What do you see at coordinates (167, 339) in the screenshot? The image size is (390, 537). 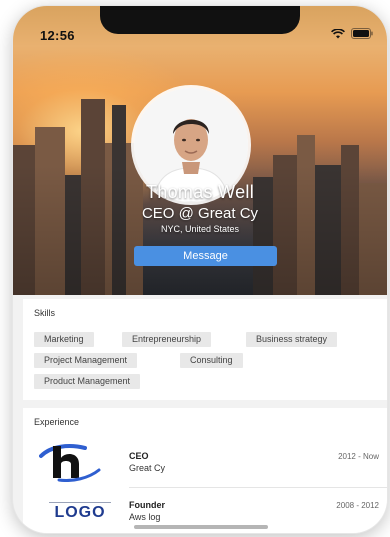 I see `skill-chip: Entrepreneurship` at bounding box center [167, 339].